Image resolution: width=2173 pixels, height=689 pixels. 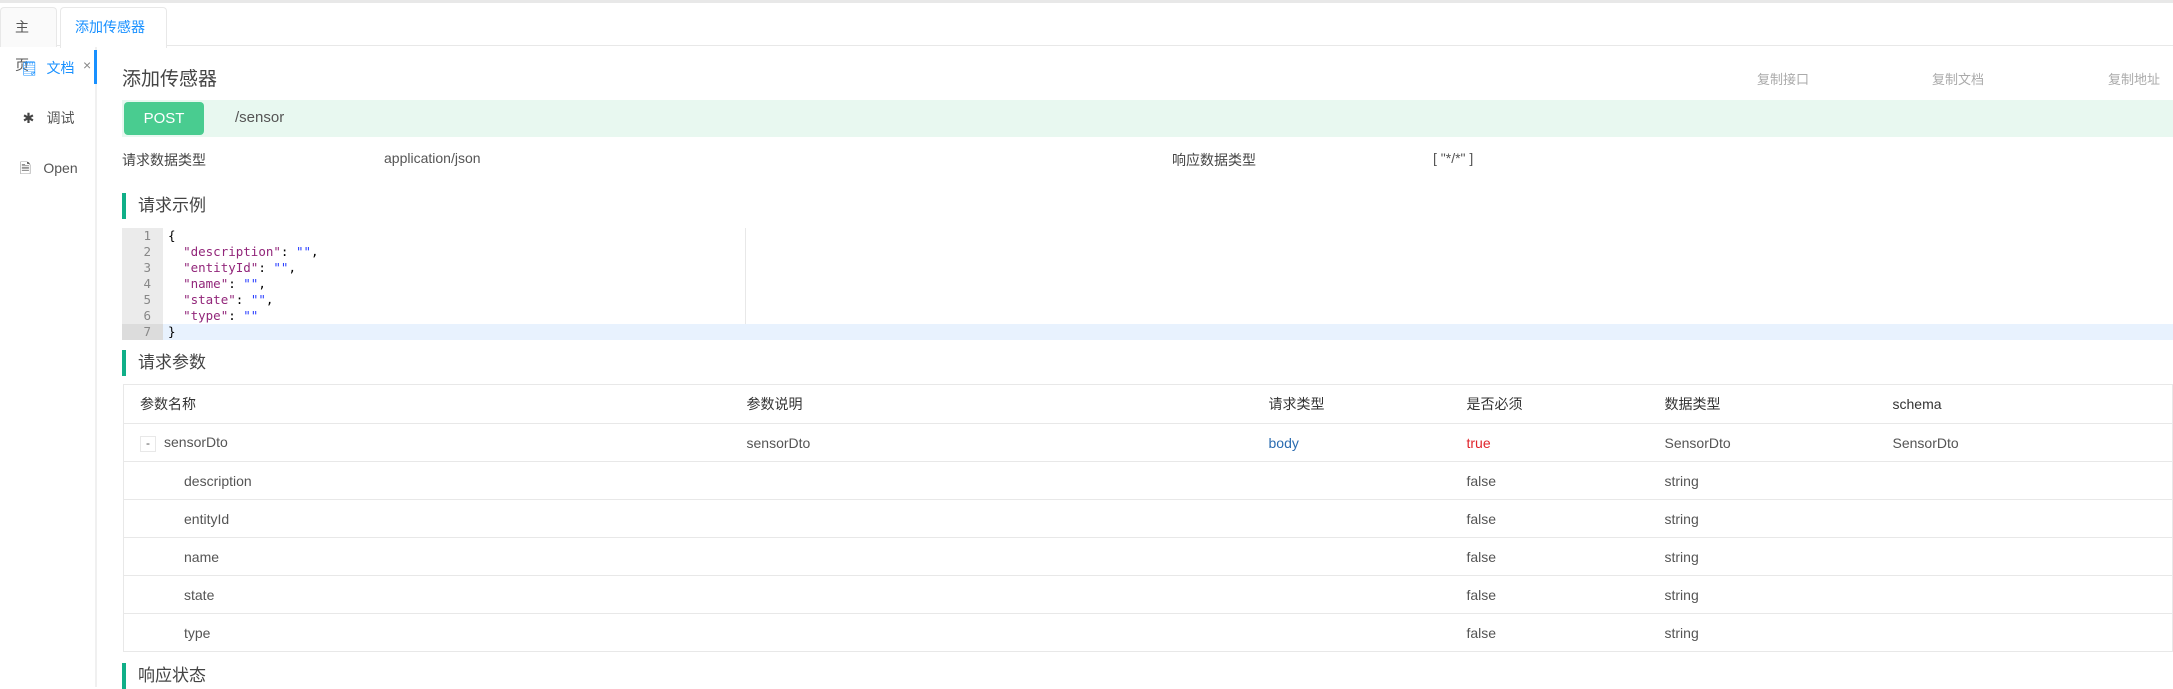 I want to click on table-row: name false string, so click(x=1148, y=556).